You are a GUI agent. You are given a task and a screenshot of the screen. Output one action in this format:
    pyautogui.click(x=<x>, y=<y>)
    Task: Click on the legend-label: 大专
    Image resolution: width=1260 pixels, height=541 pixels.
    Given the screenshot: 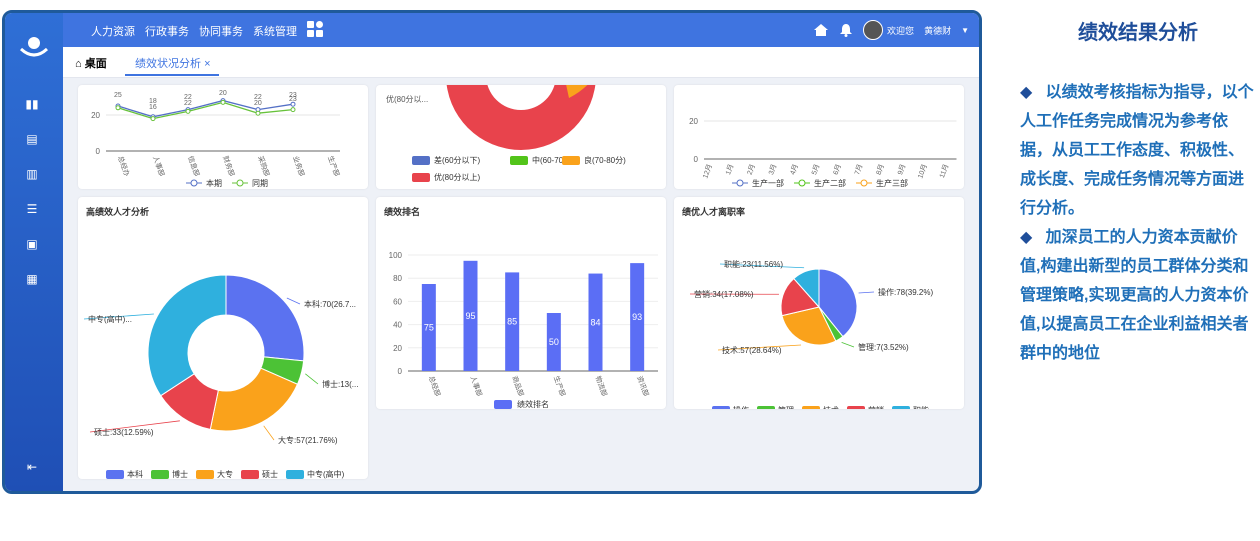 What is the action you would take?
    pyautogui.click(x=225, y=474)
    